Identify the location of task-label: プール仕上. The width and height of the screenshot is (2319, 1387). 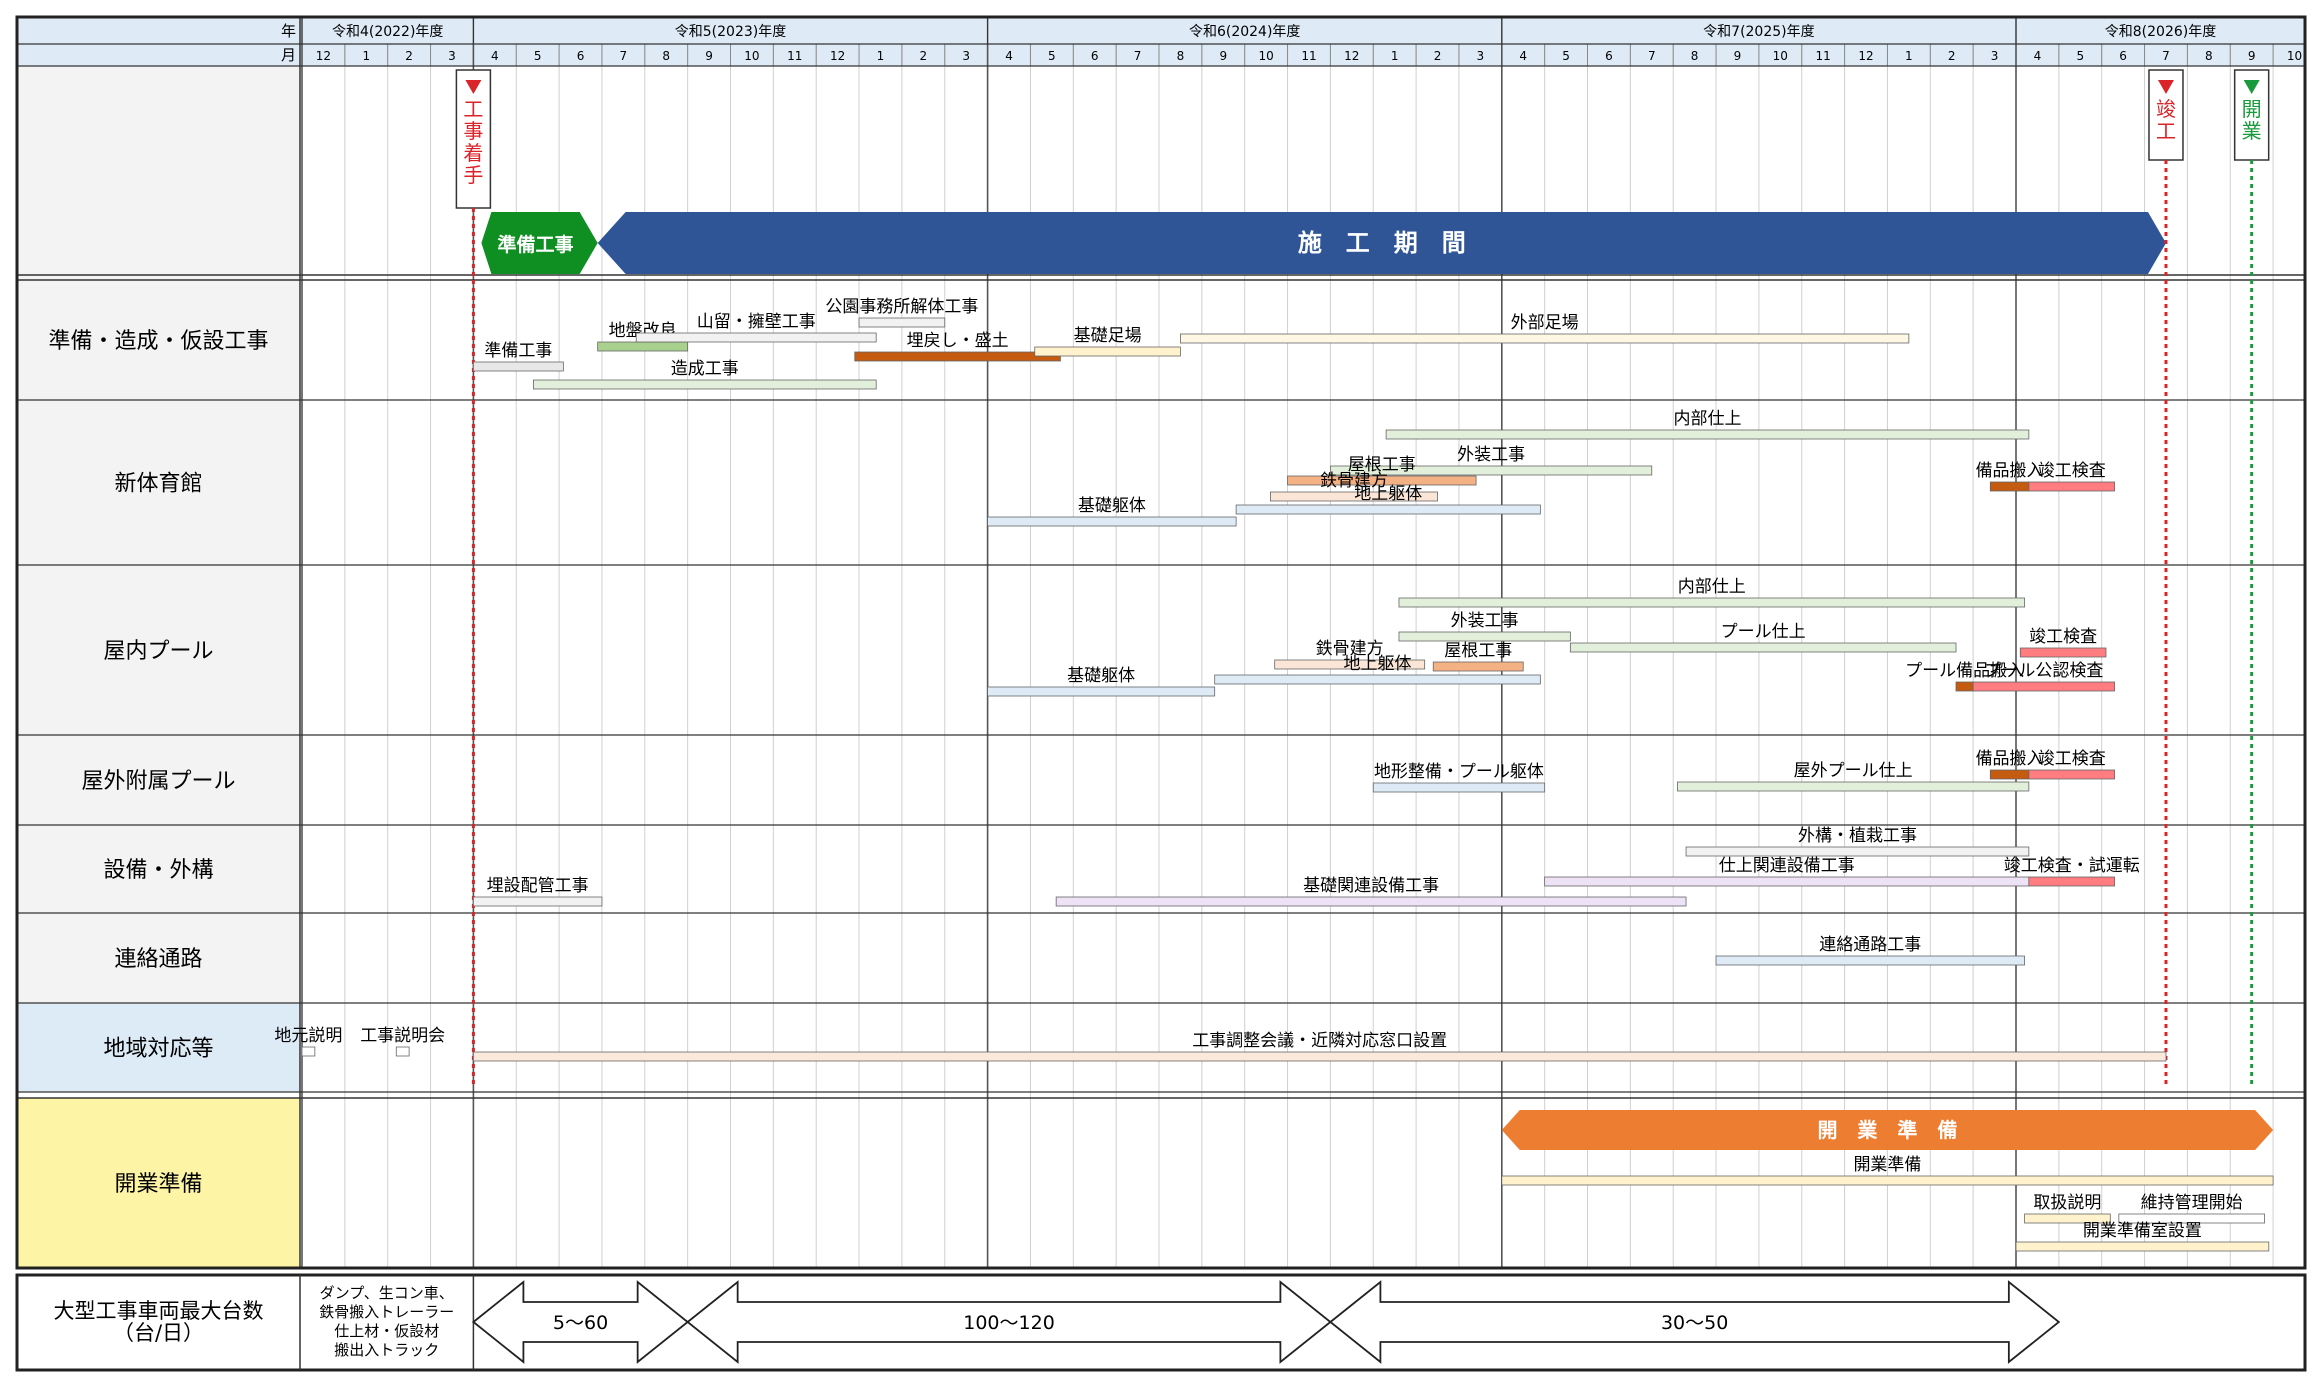
(1763, 632).